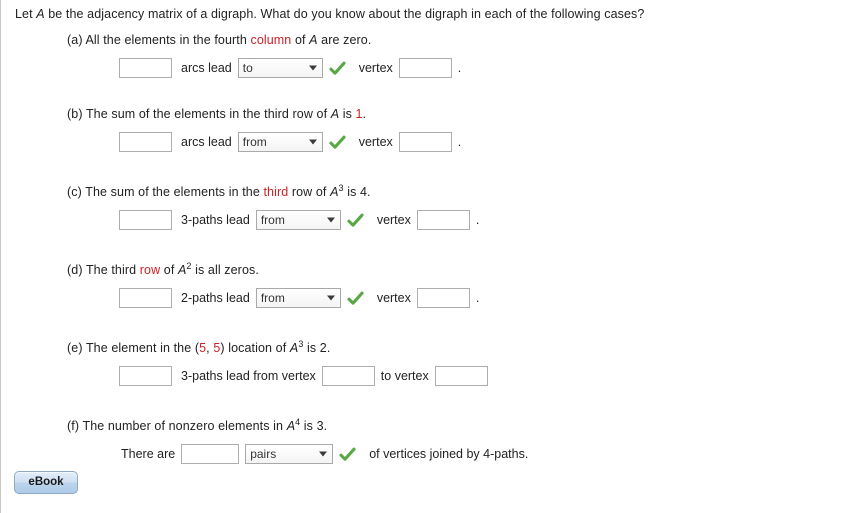 This screenshot has width=847, height=513. What do you see at coordinates (272, 298) in the screenshot?
I see `part-d-direction-select-value: from` at bounding box center [272, 298].